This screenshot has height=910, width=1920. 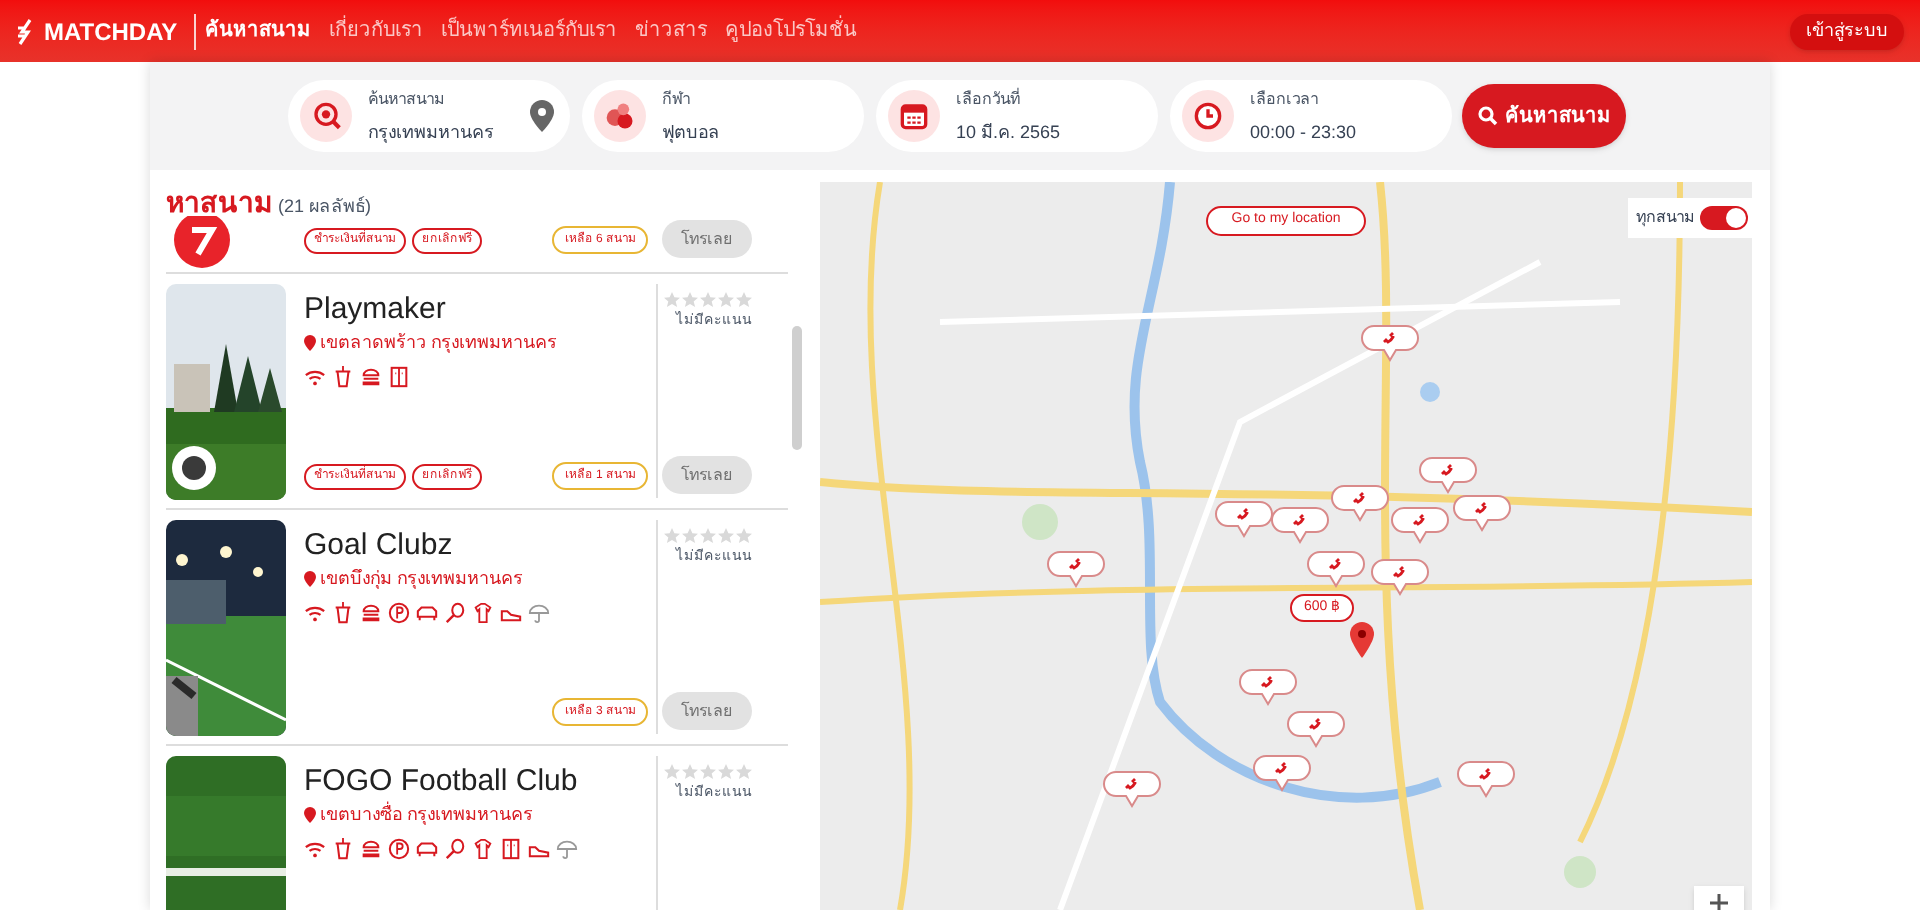 What do you see at coordinates (26, 31) in the screenshot?
I see `logo-icon` at bounding box center [26, 31].